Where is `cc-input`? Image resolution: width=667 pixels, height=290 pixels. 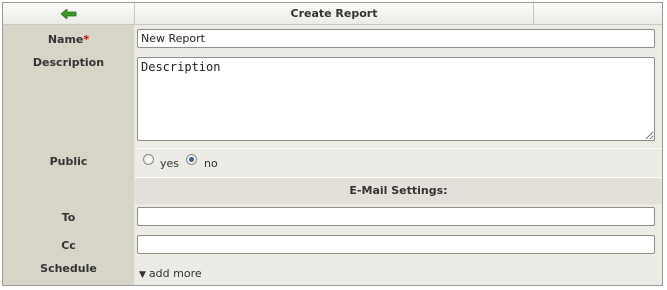
cc-input is located at coordinates (396, 244).